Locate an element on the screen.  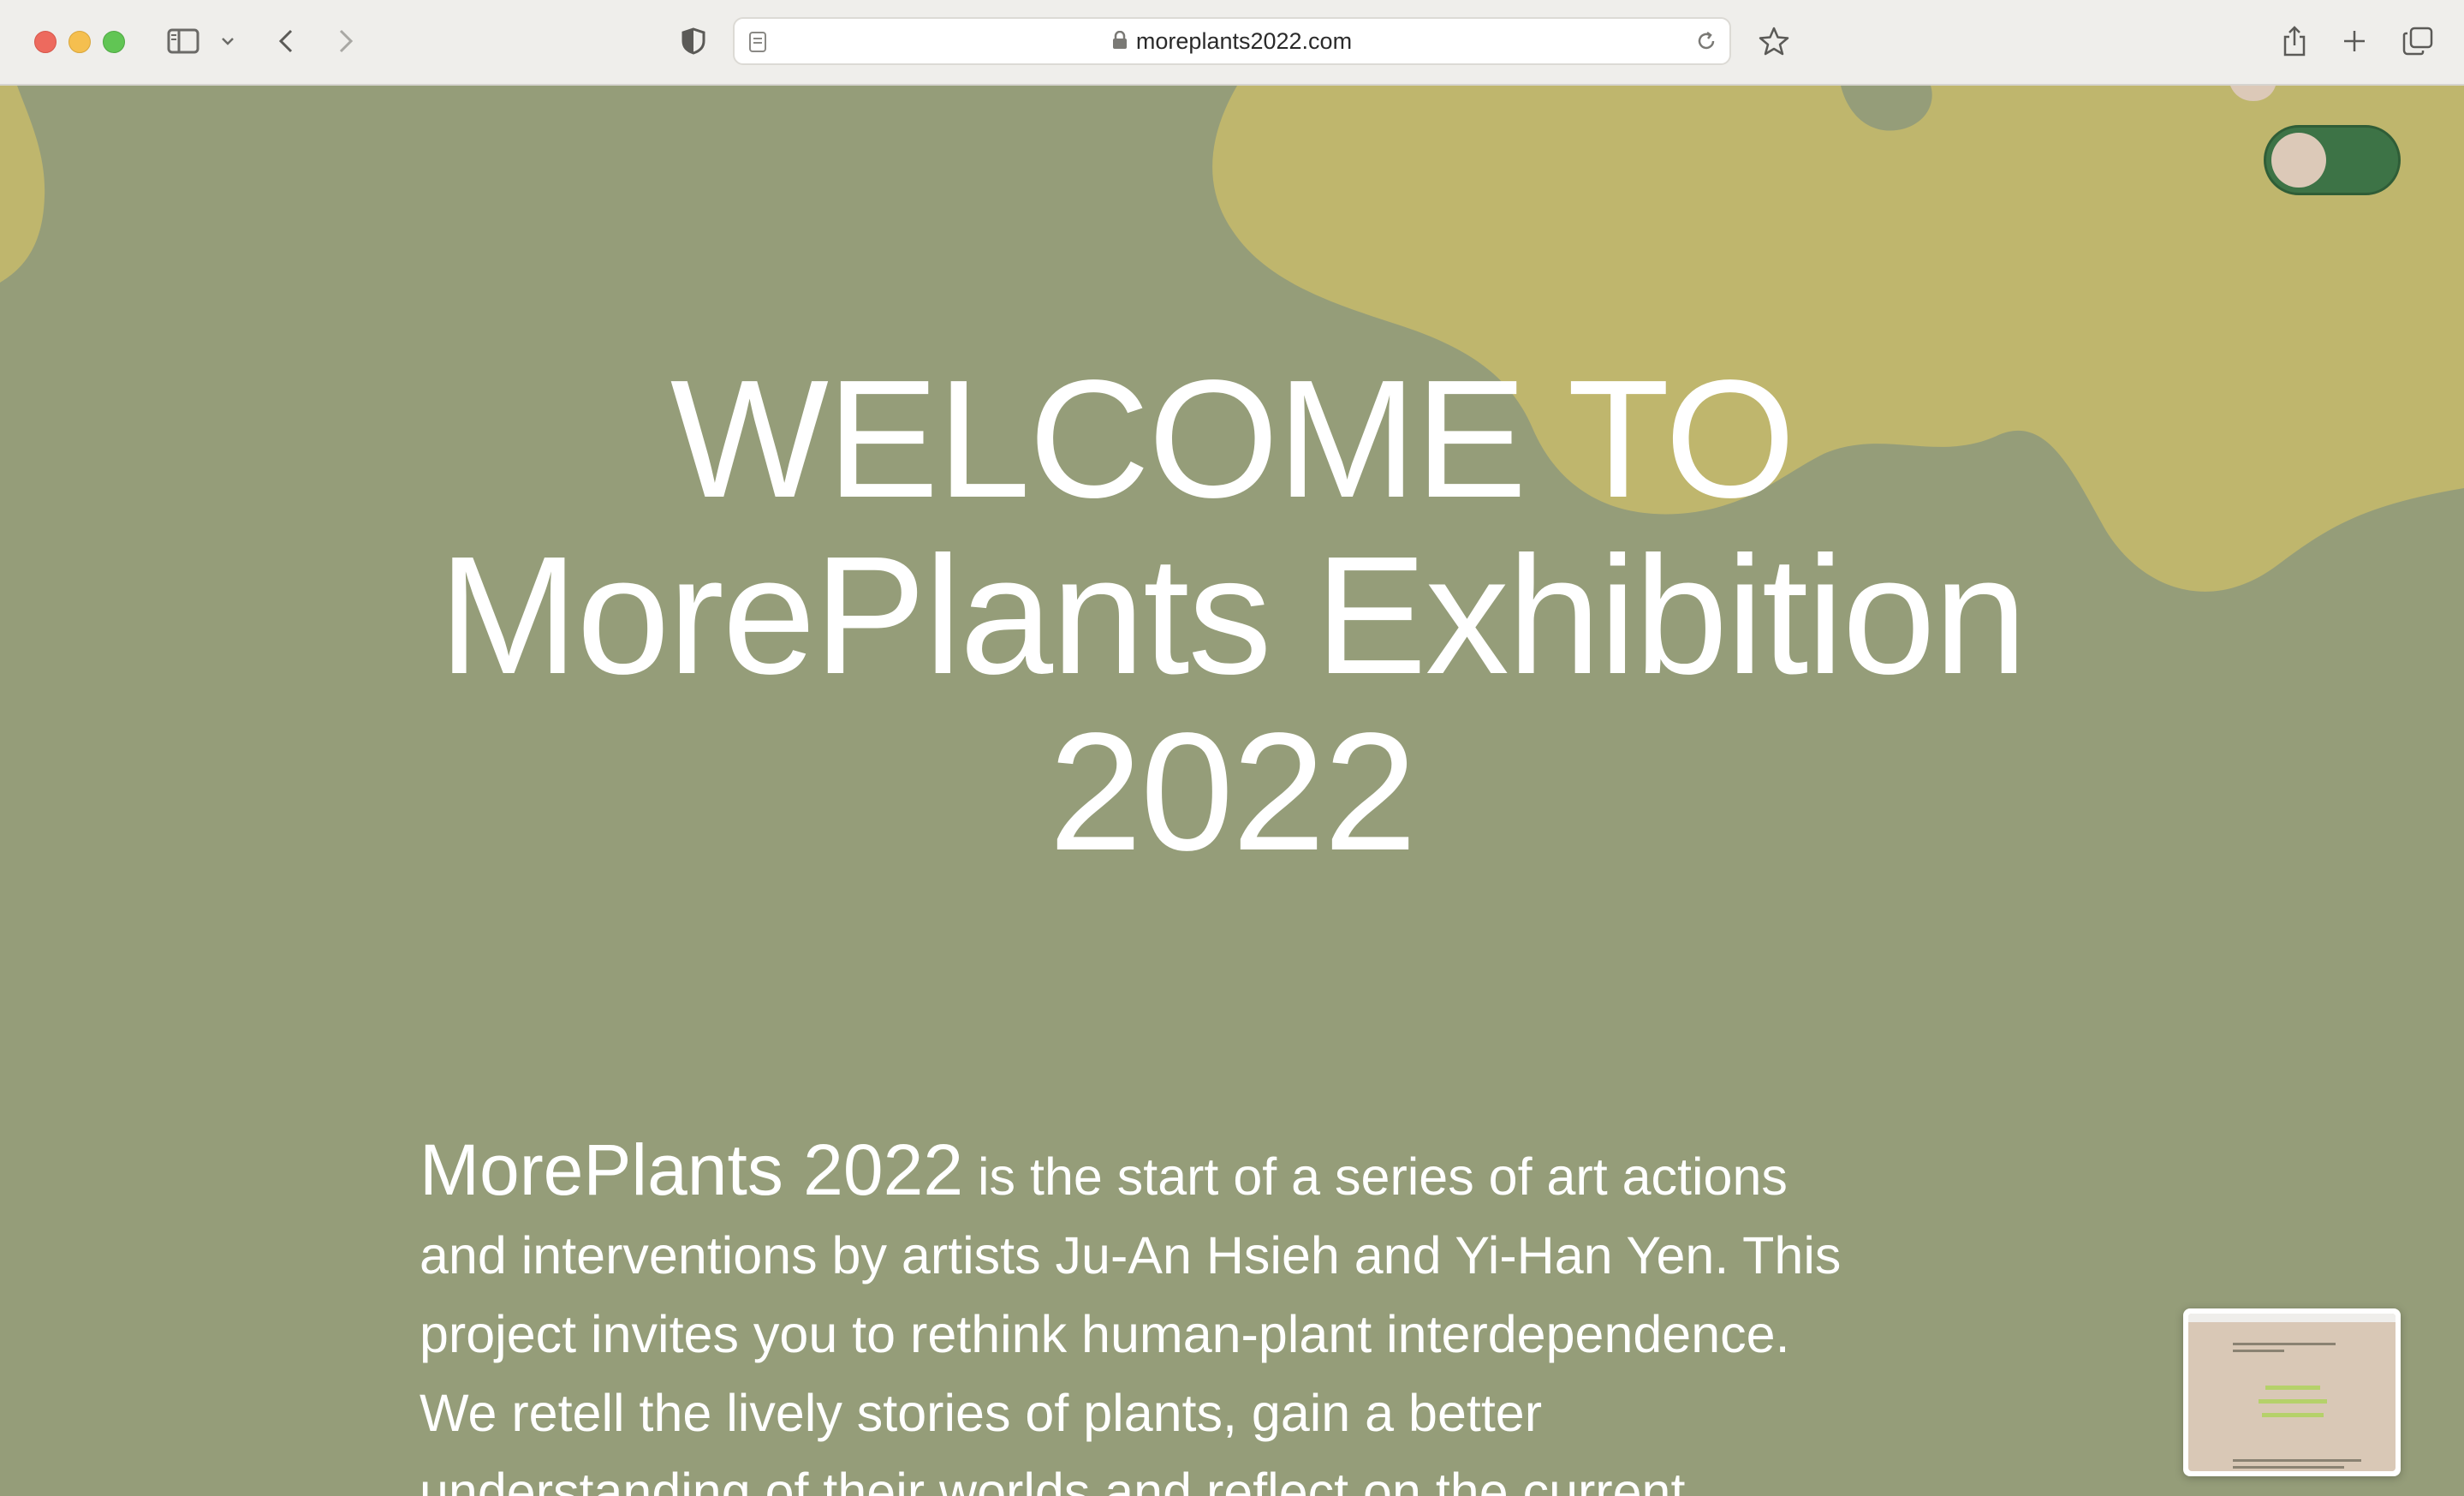
title-line-3: 2022 is located at coordinates (1232, 791).